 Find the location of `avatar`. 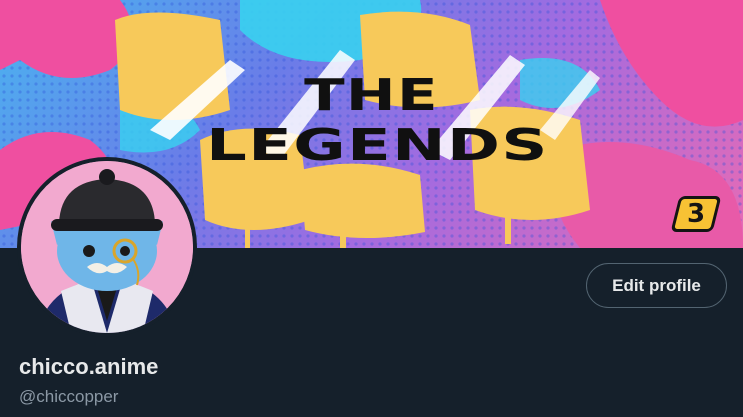

avatar is located at coordinates (107, 247).